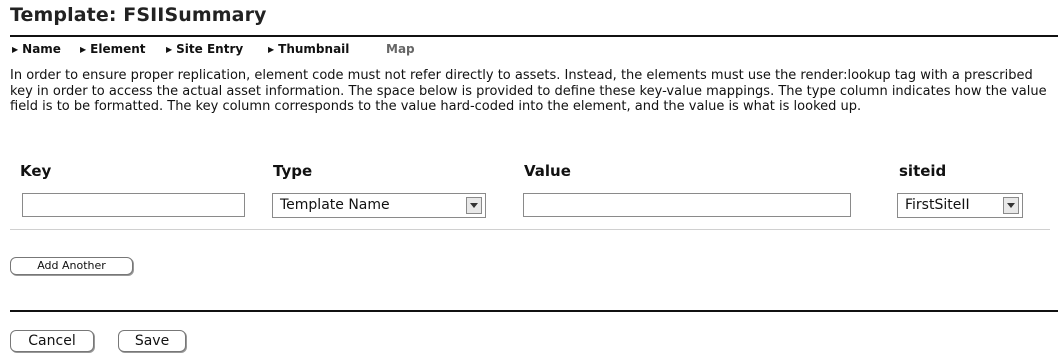 This screenshot has width=1058, height=353. I want to click on column-header-key: Key, so click(36, 171).